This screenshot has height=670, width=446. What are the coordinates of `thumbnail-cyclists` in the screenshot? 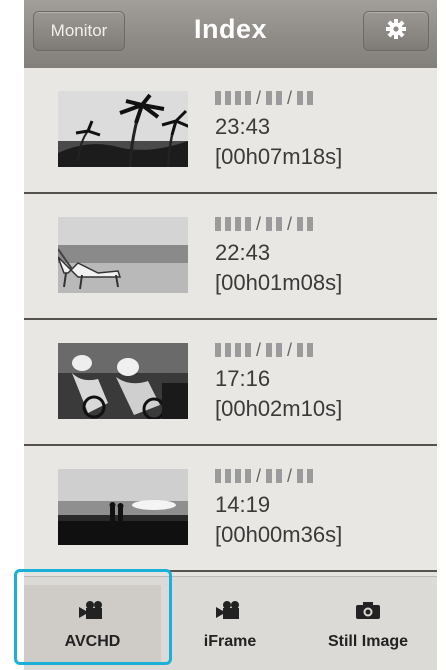 It's located at (123, 381).